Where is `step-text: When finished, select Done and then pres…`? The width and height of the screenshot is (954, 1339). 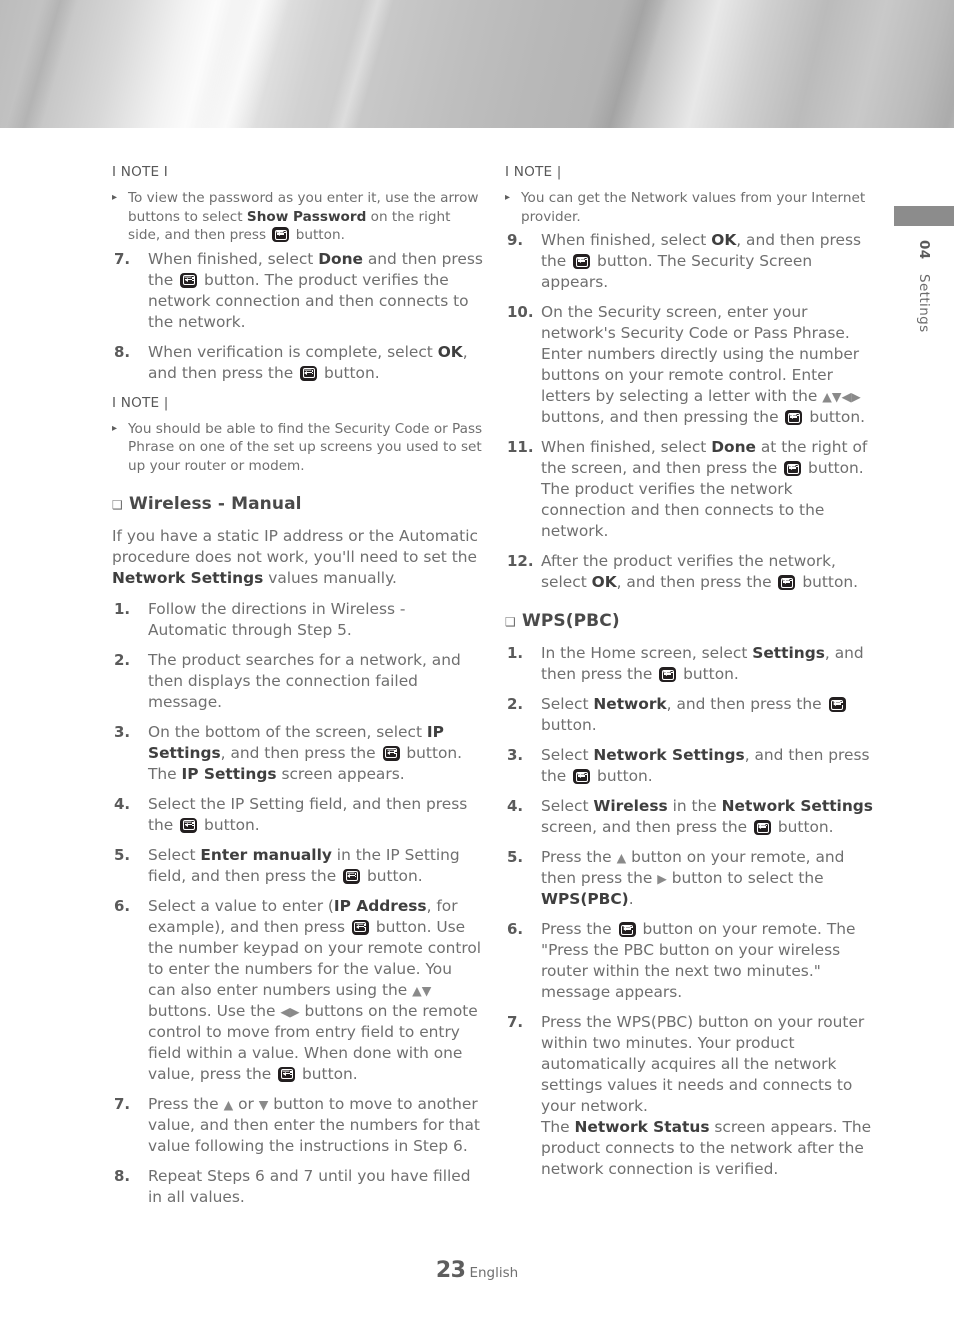 step-text: When finished, select Done and then pres… is located at coordinates (315, 290).